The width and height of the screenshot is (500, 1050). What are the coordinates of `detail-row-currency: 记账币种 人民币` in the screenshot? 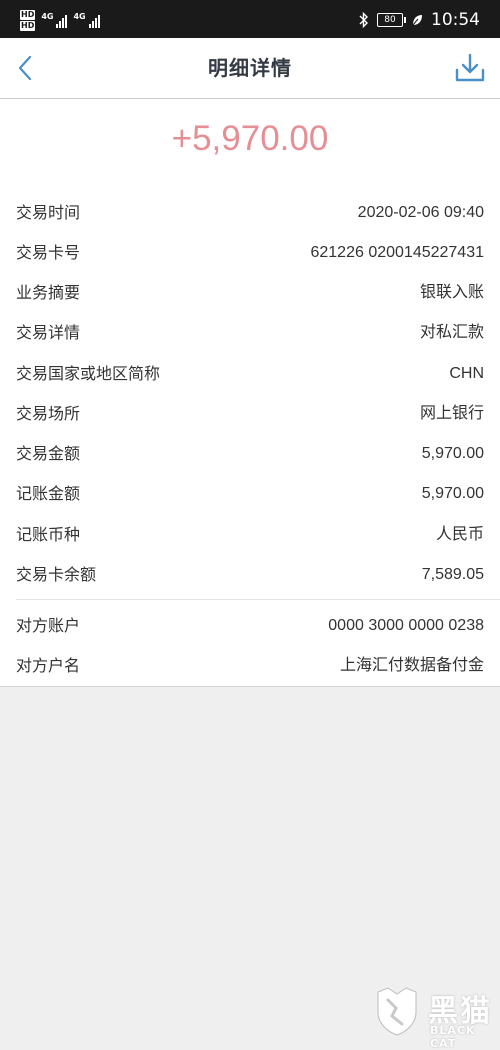 It's located at (250, 535).